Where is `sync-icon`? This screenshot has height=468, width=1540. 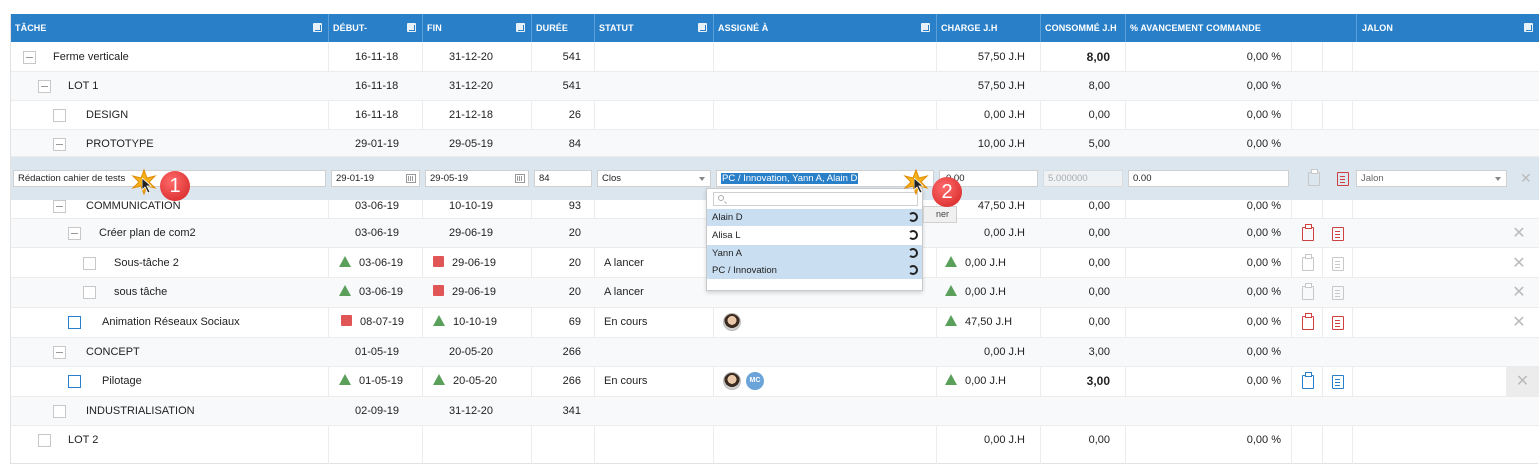 sync-icon is located at coordinates (913, 270).